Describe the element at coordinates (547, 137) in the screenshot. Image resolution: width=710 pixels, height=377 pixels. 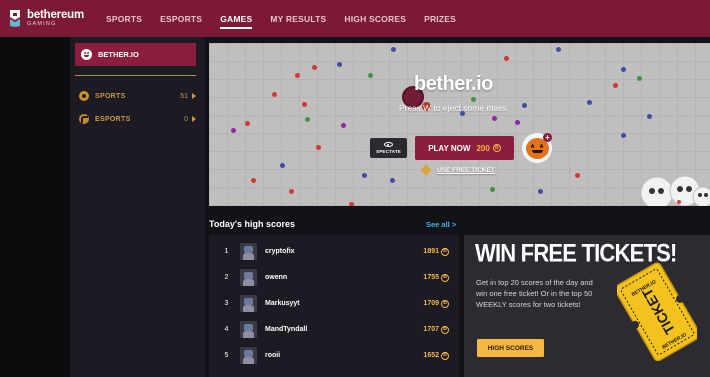
I see `plus-badge: +` at that location.